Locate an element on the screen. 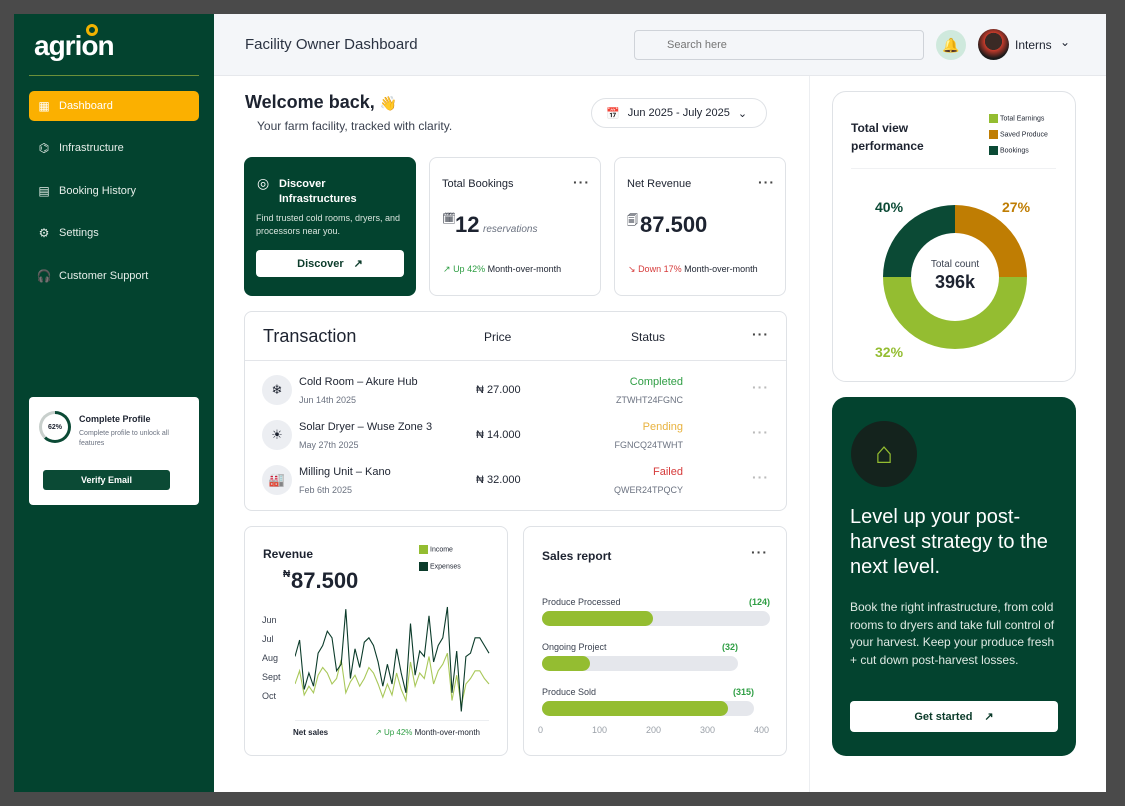  transaction-date: May 27th 2025 is located at coordinates (329, 445).